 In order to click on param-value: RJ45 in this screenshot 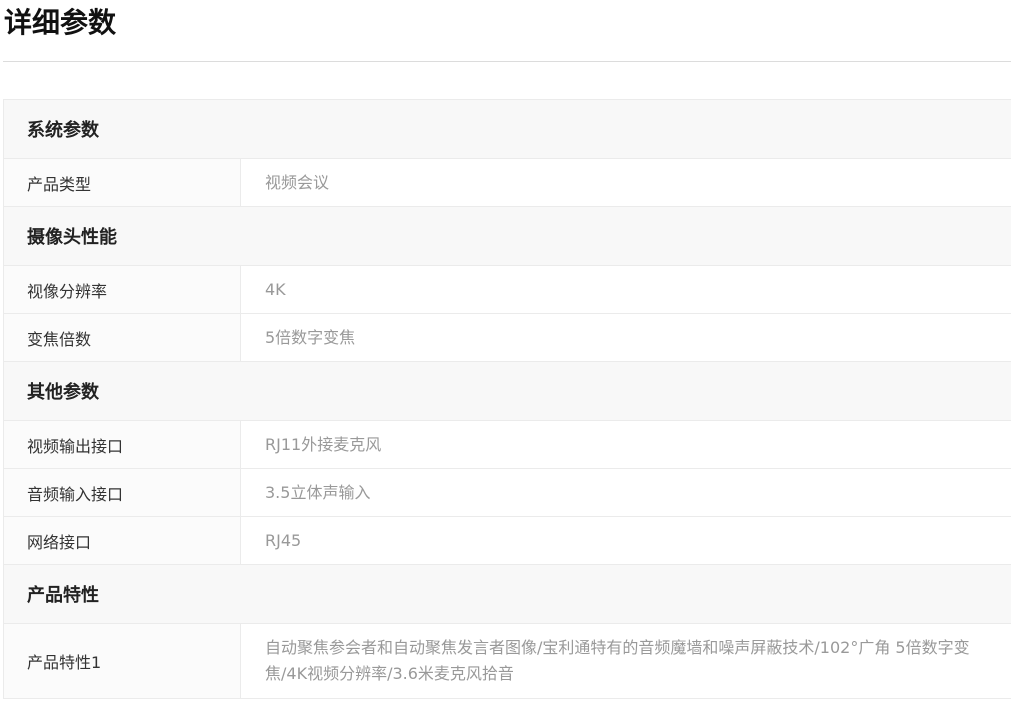, I will do `click(283, 540)`.